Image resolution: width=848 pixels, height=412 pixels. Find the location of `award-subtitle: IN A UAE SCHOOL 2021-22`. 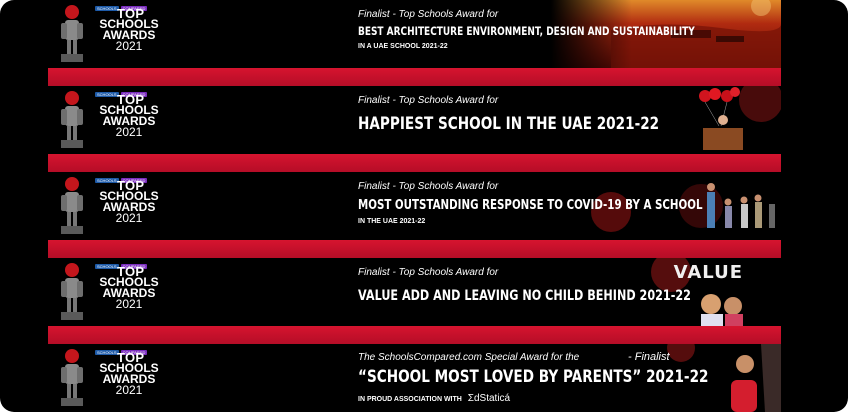

award-subtitle: IN A UAE SCHOOL 2021-22 is located at coordinates (403, 46).